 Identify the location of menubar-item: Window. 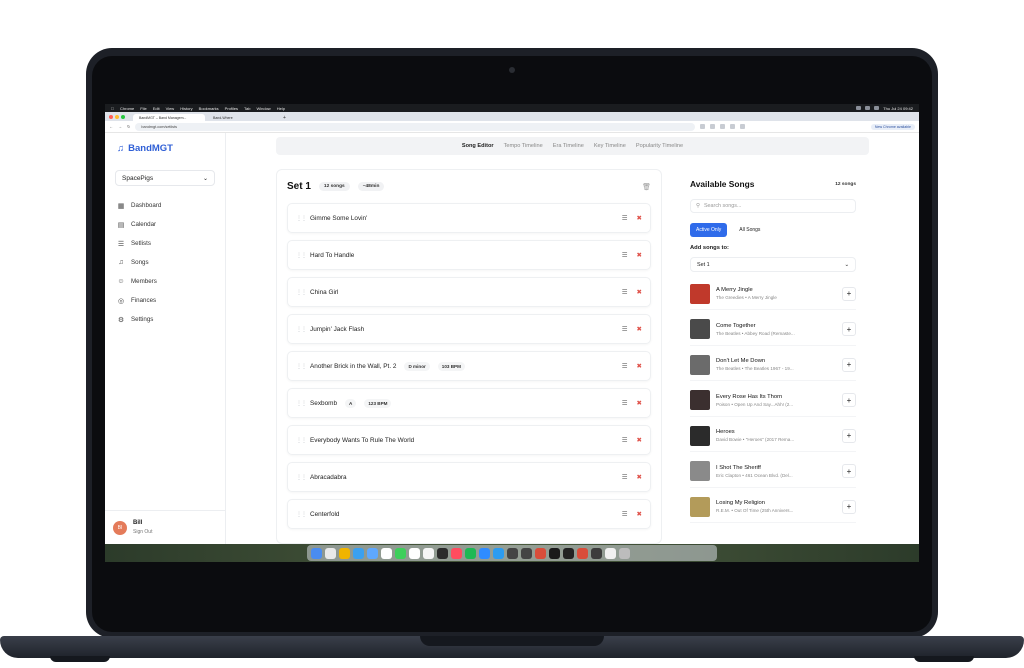
(263, 108).